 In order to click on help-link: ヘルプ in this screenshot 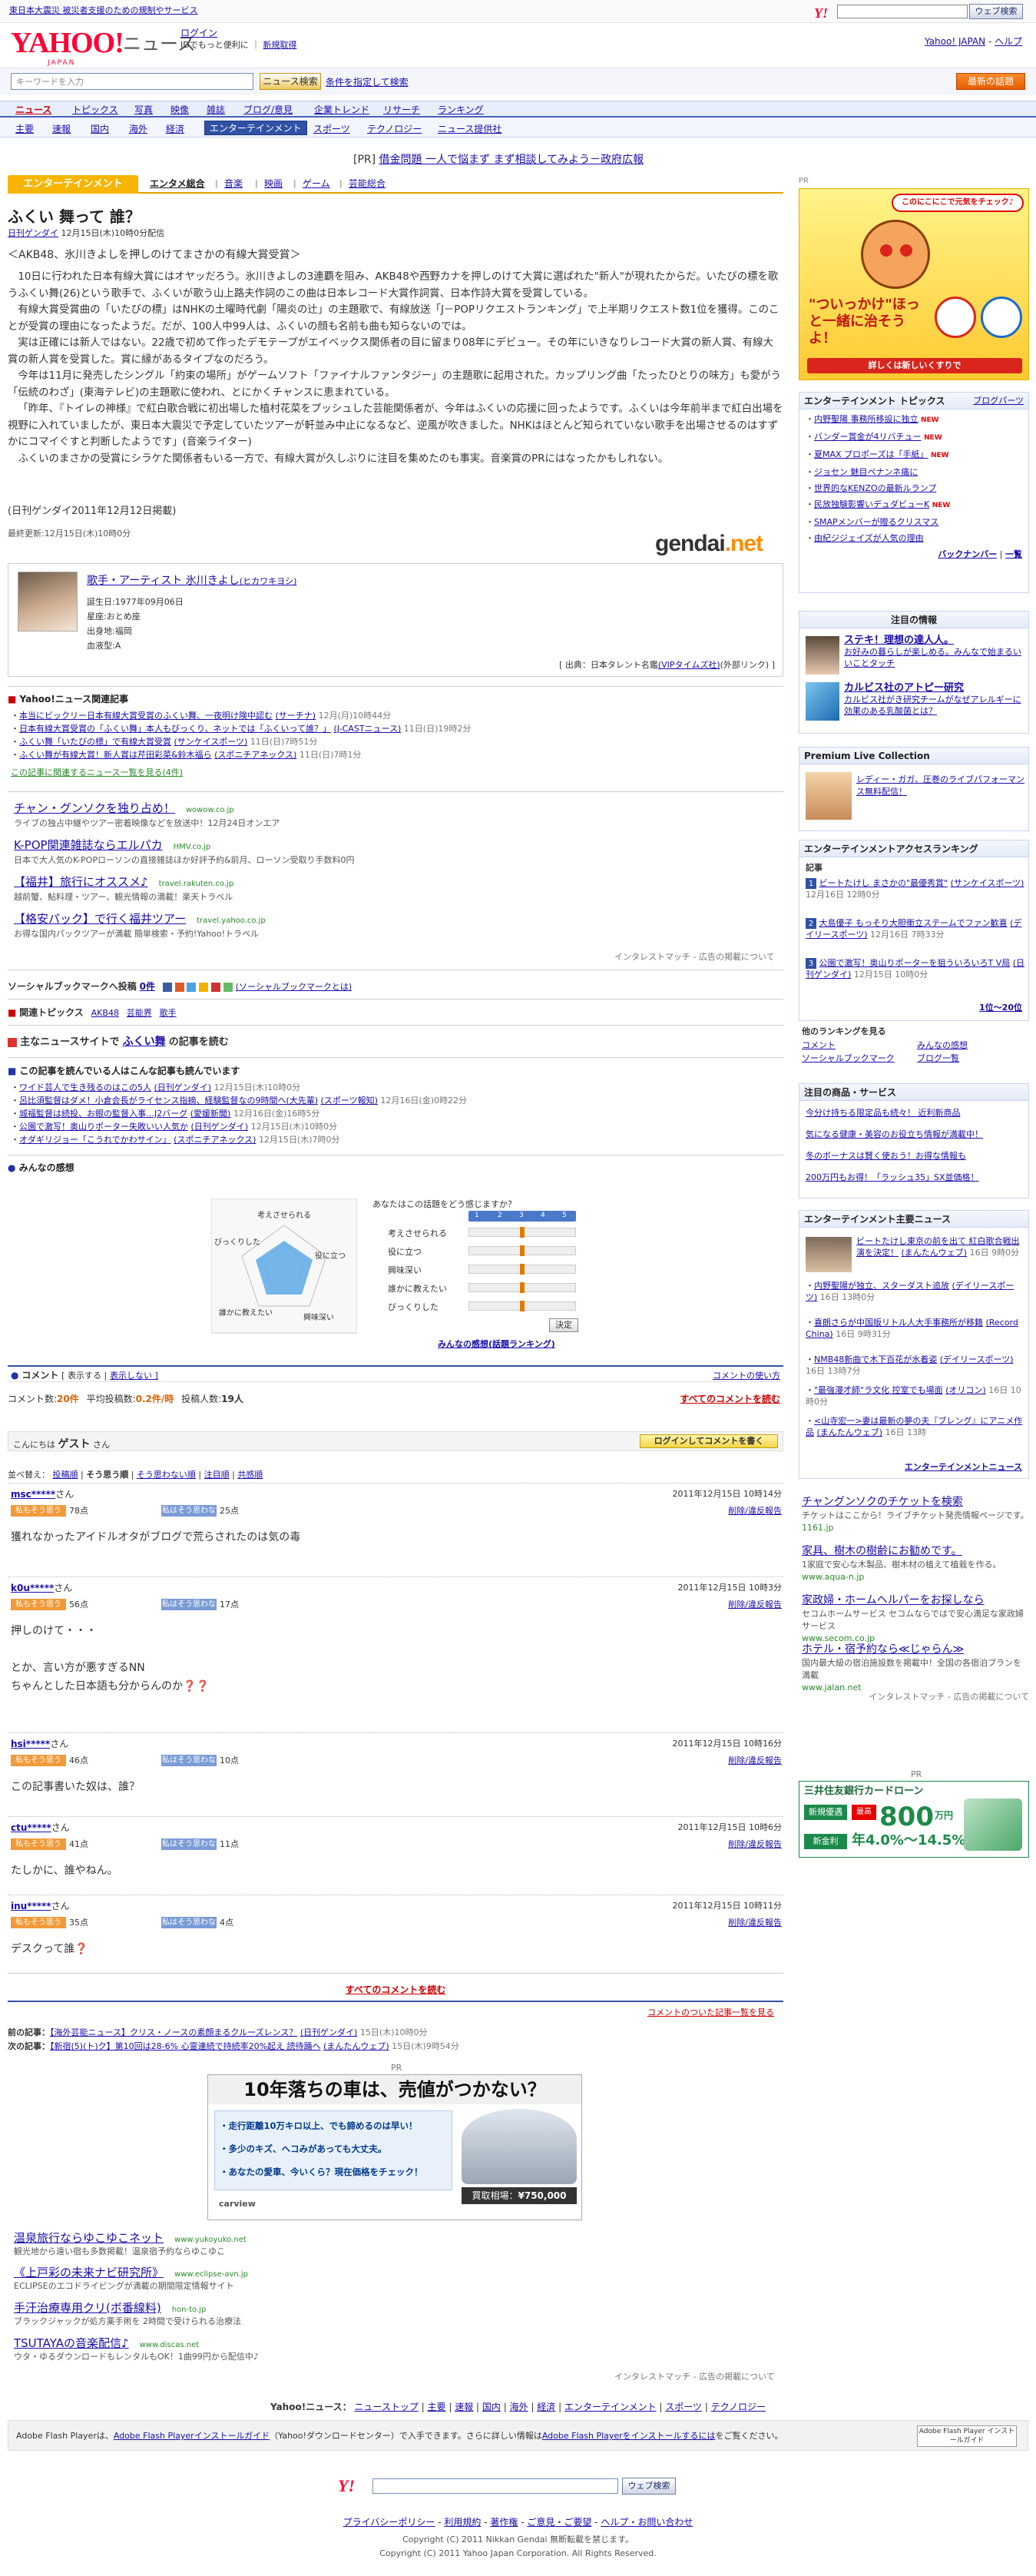, I will do `click(1008, 41)`.